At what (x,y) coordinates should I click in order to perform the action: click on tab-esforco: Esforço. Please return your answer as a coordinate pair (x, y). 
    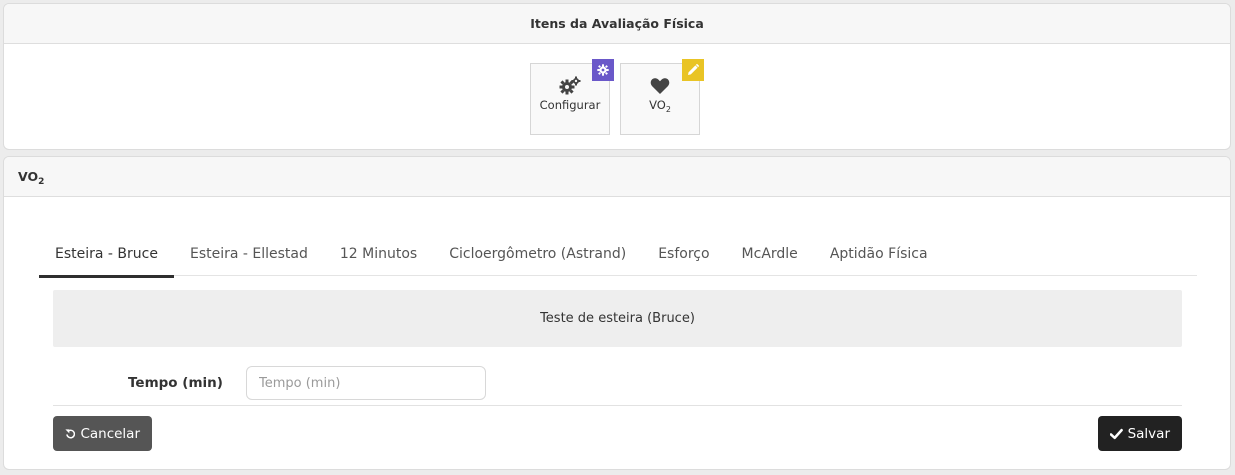
    Looking at the image, I should click on (683, 254).